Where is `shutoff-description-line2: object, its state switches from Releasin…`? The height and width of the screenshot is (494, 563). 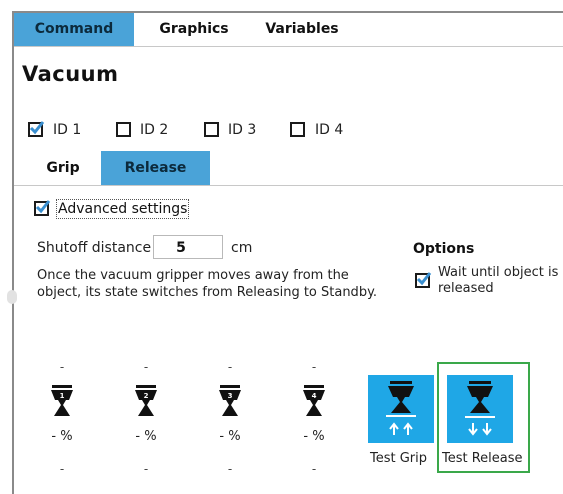 shutoff-description-line2: object, its state switches from Releasin… is located at coordinates (207, 292).